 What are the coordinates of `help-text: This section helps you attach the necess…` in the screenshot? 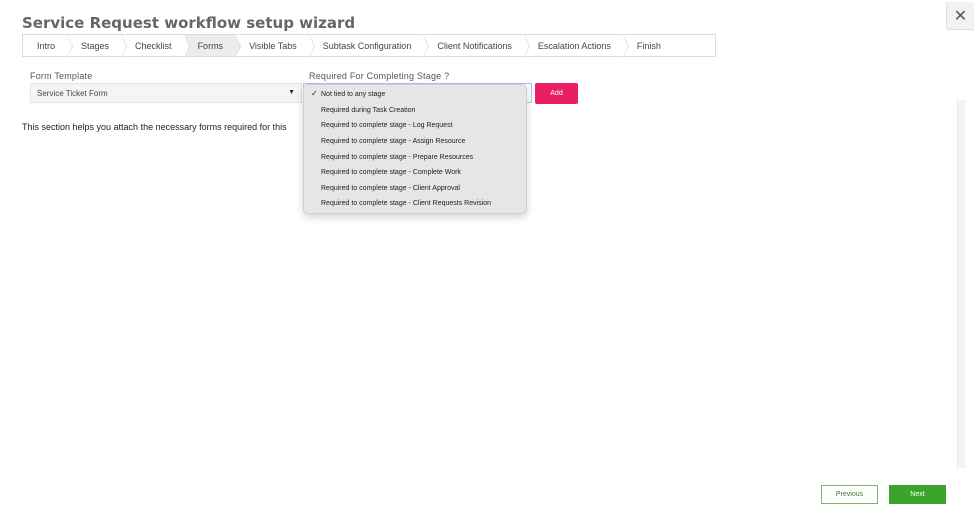 It's located at (154, 127).